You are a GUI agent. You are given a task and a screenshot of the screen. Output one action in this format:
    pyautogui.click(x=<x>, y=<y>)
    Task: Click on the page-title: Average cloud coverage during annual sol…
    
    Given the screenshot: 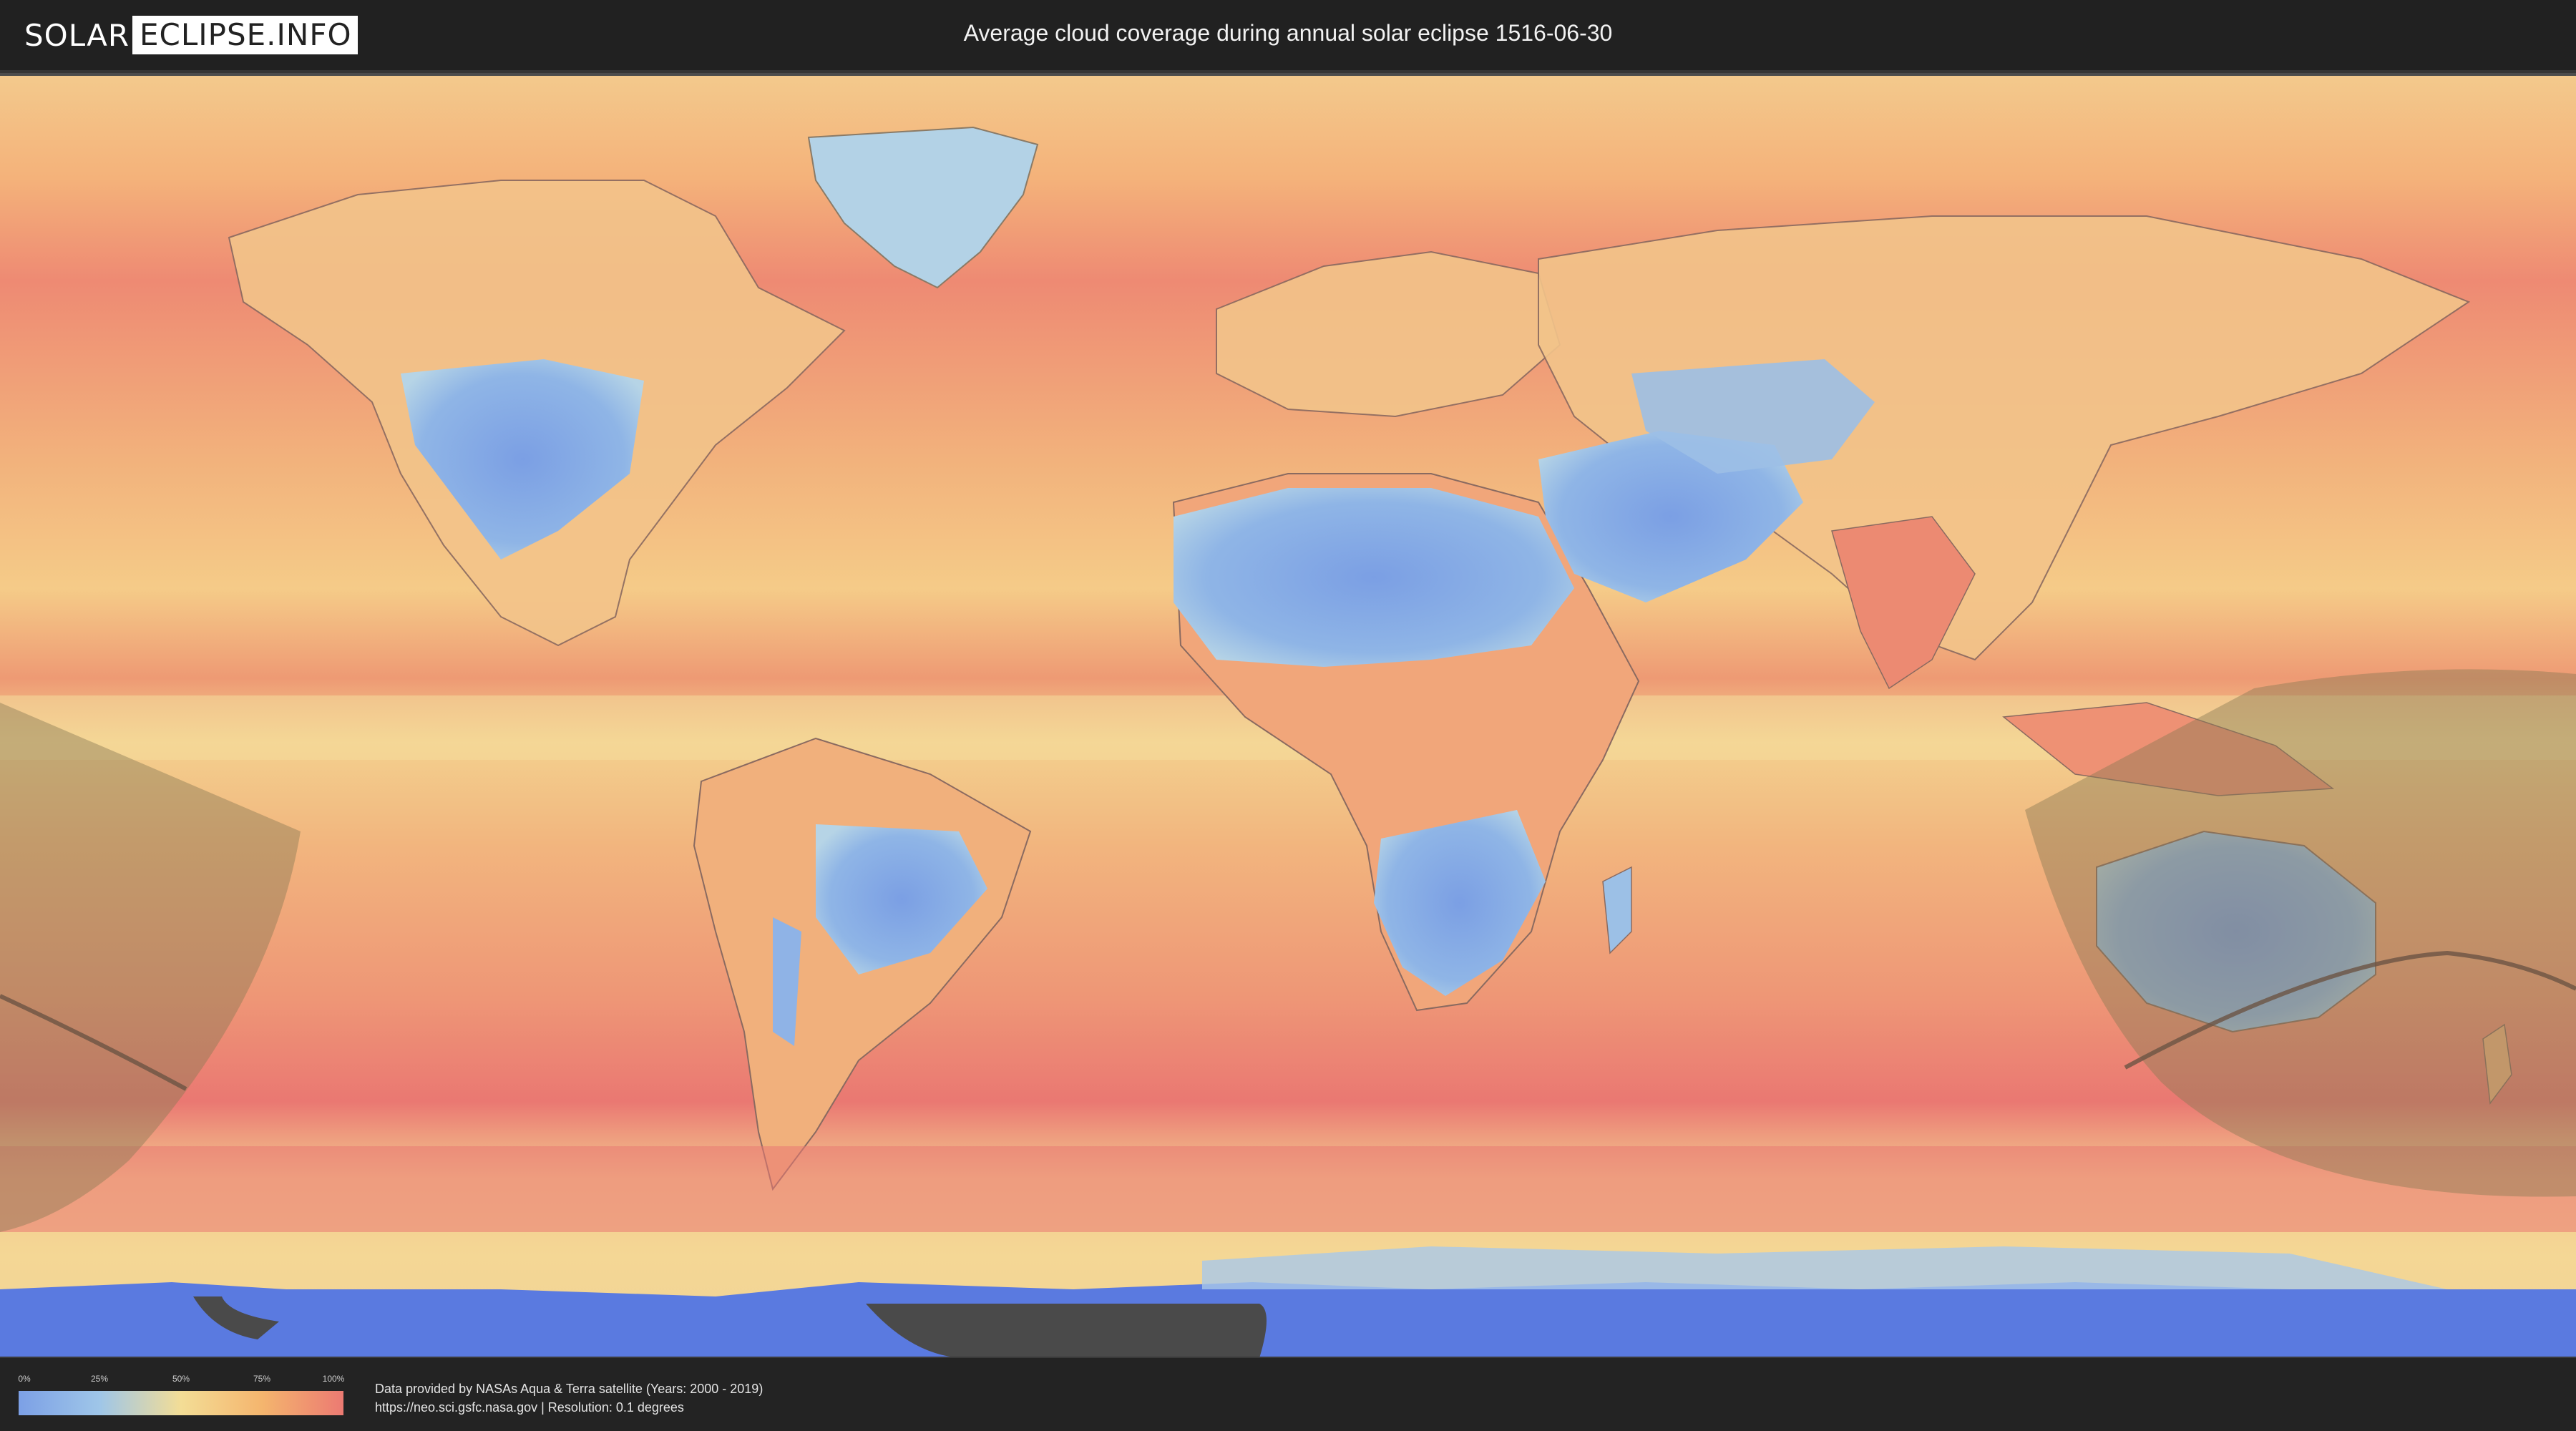 What is the action you would take?
    pyautogui.click(x=1288, y=33)
    